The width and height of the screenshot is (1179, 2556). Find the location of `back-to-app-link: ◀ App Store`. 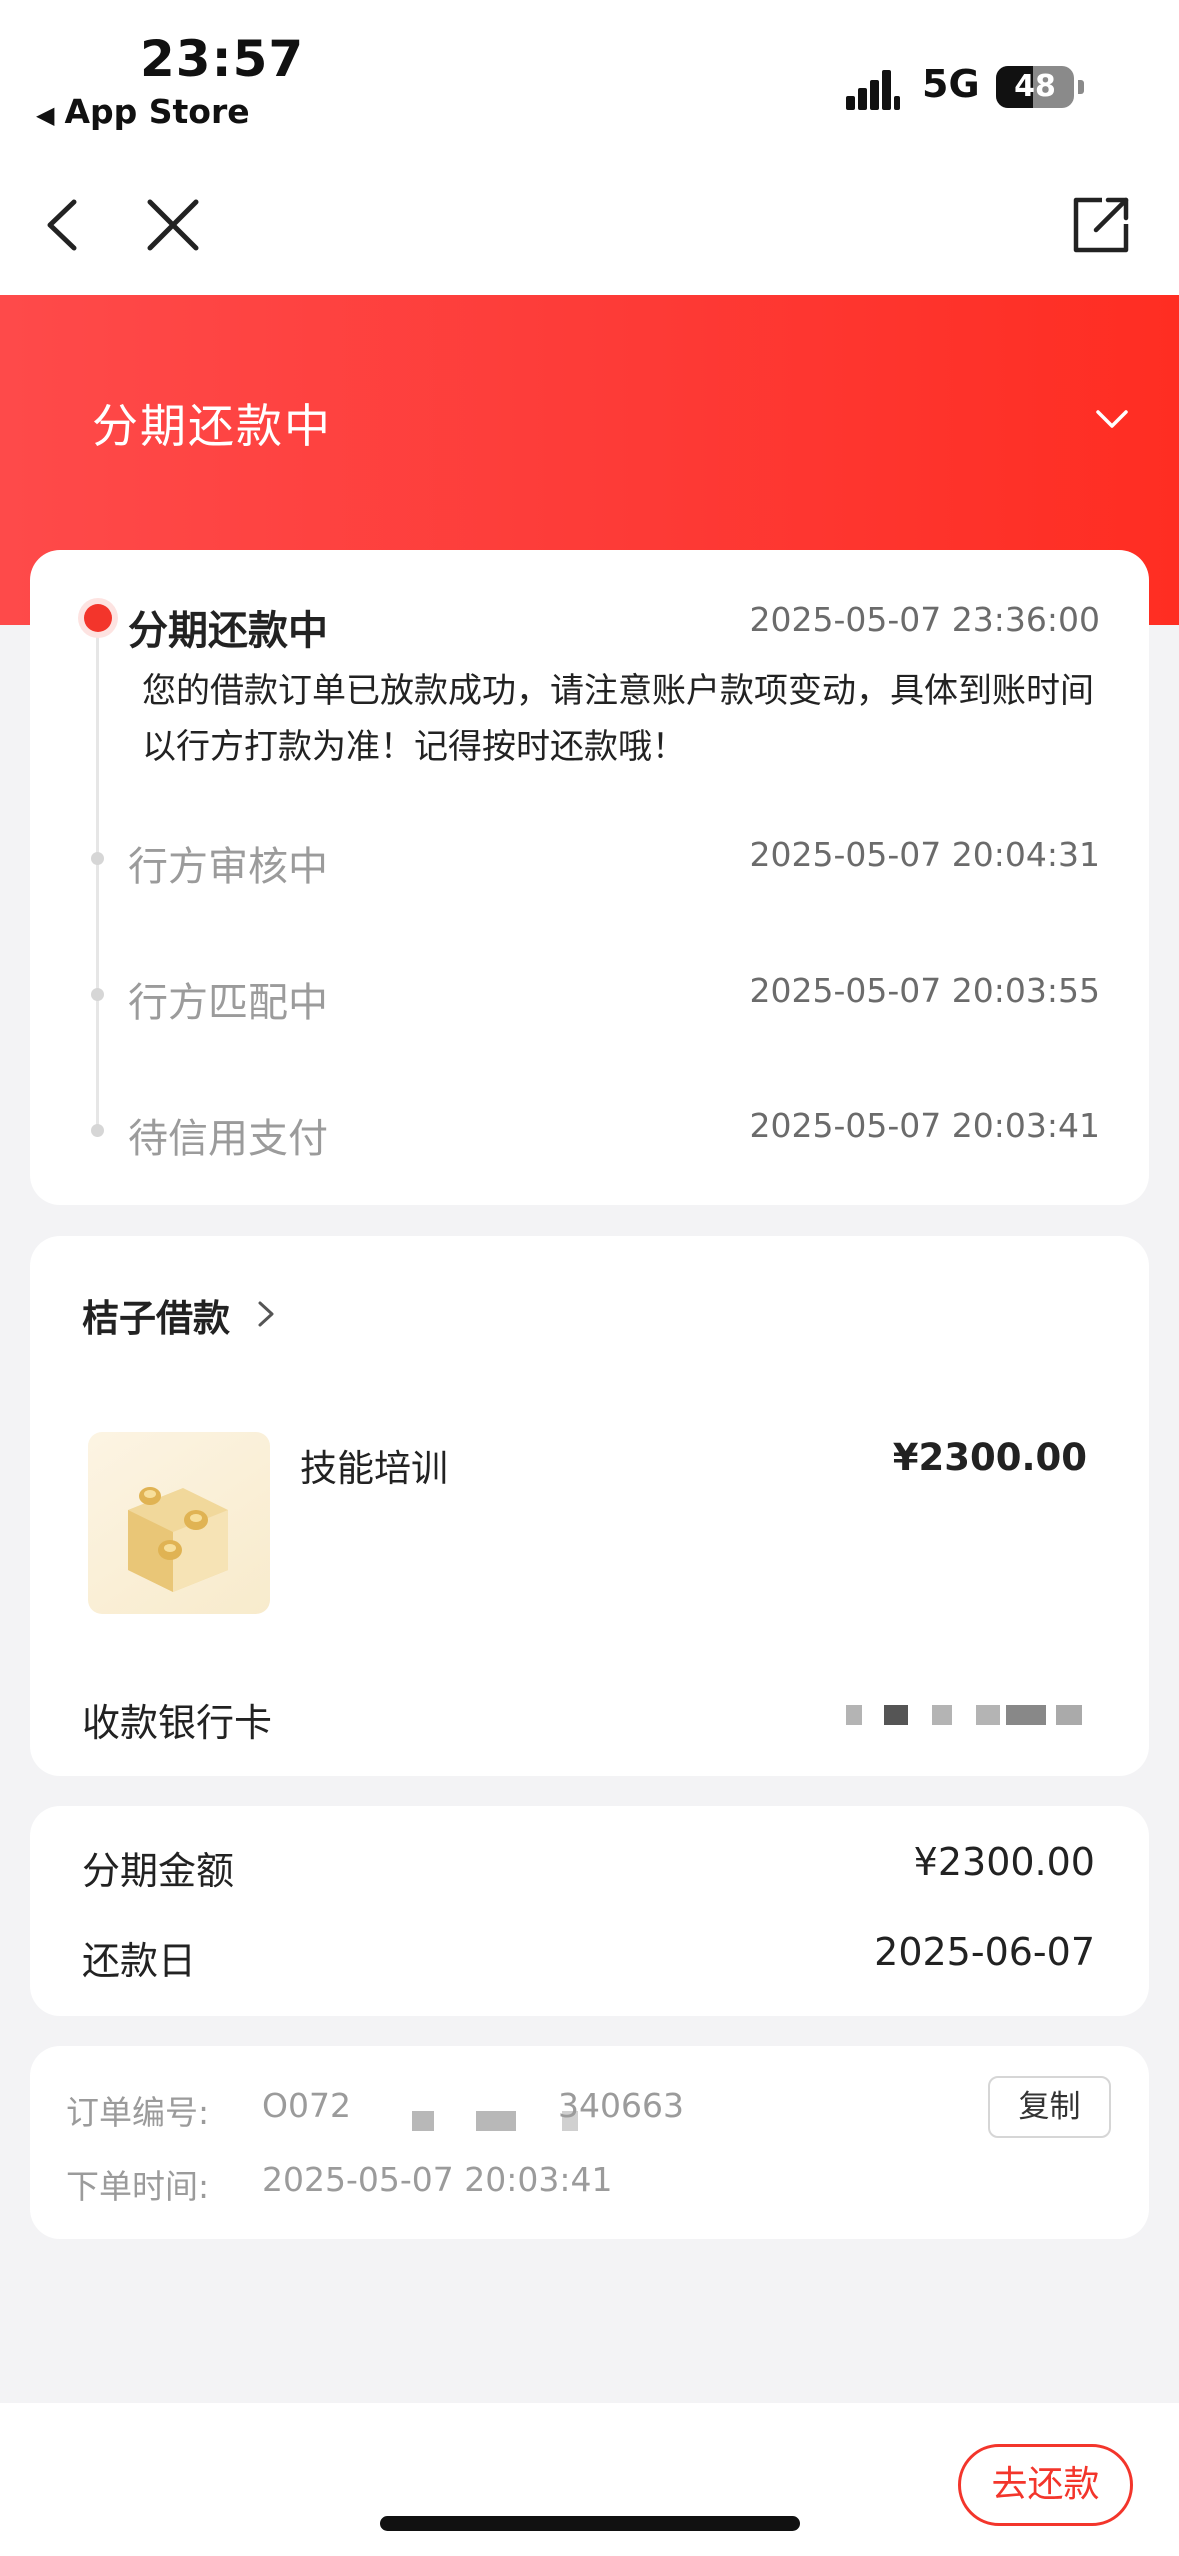

back-to-app-link: ◀ App Store is located at coordinates (143, 111).